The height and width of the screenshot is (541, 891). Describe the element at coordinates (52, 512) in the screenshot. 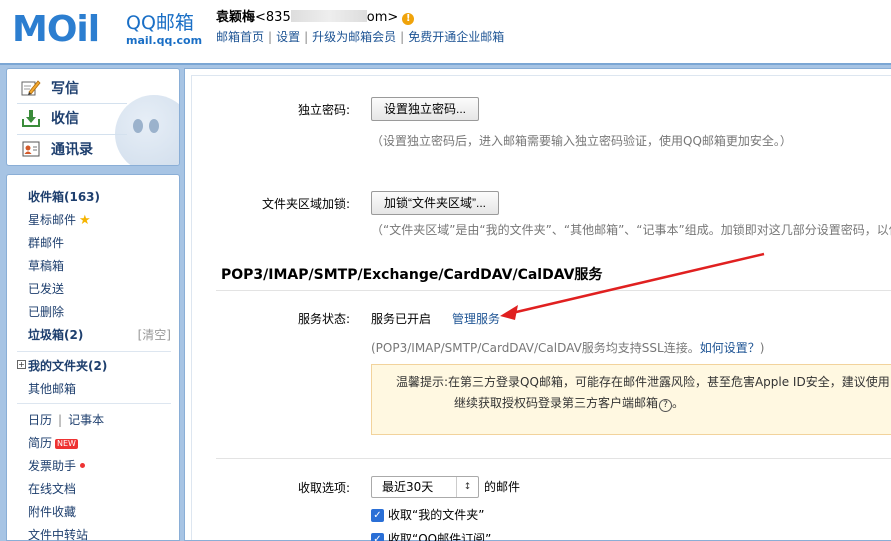

I see `link-attachments: 附件收藏` at that location.